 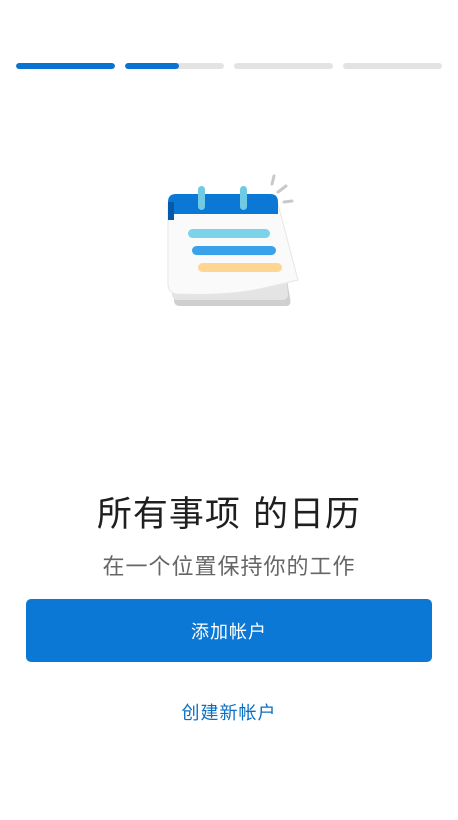 What do you see at coordinates (229, 567) in the screenshot?
I see `page-subtitle: 在一个位置保持你的工作` at bounding box center [229, 567].